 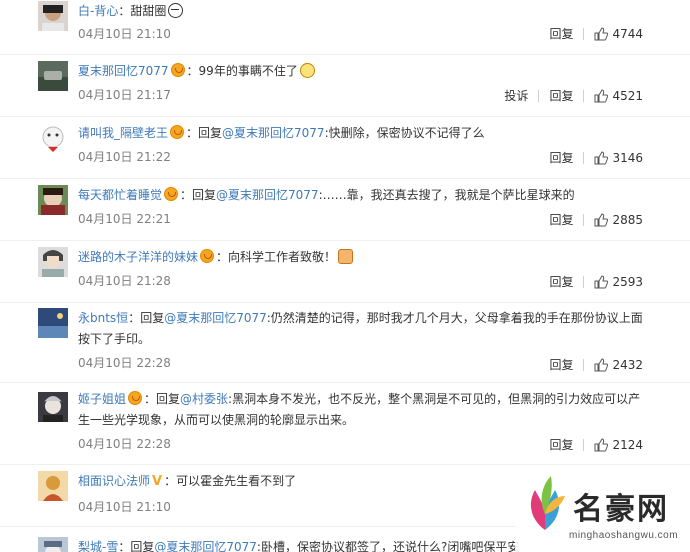 I want to click on comment-text: ：可以霍金先生看不到了, so click(x=230, y=481).